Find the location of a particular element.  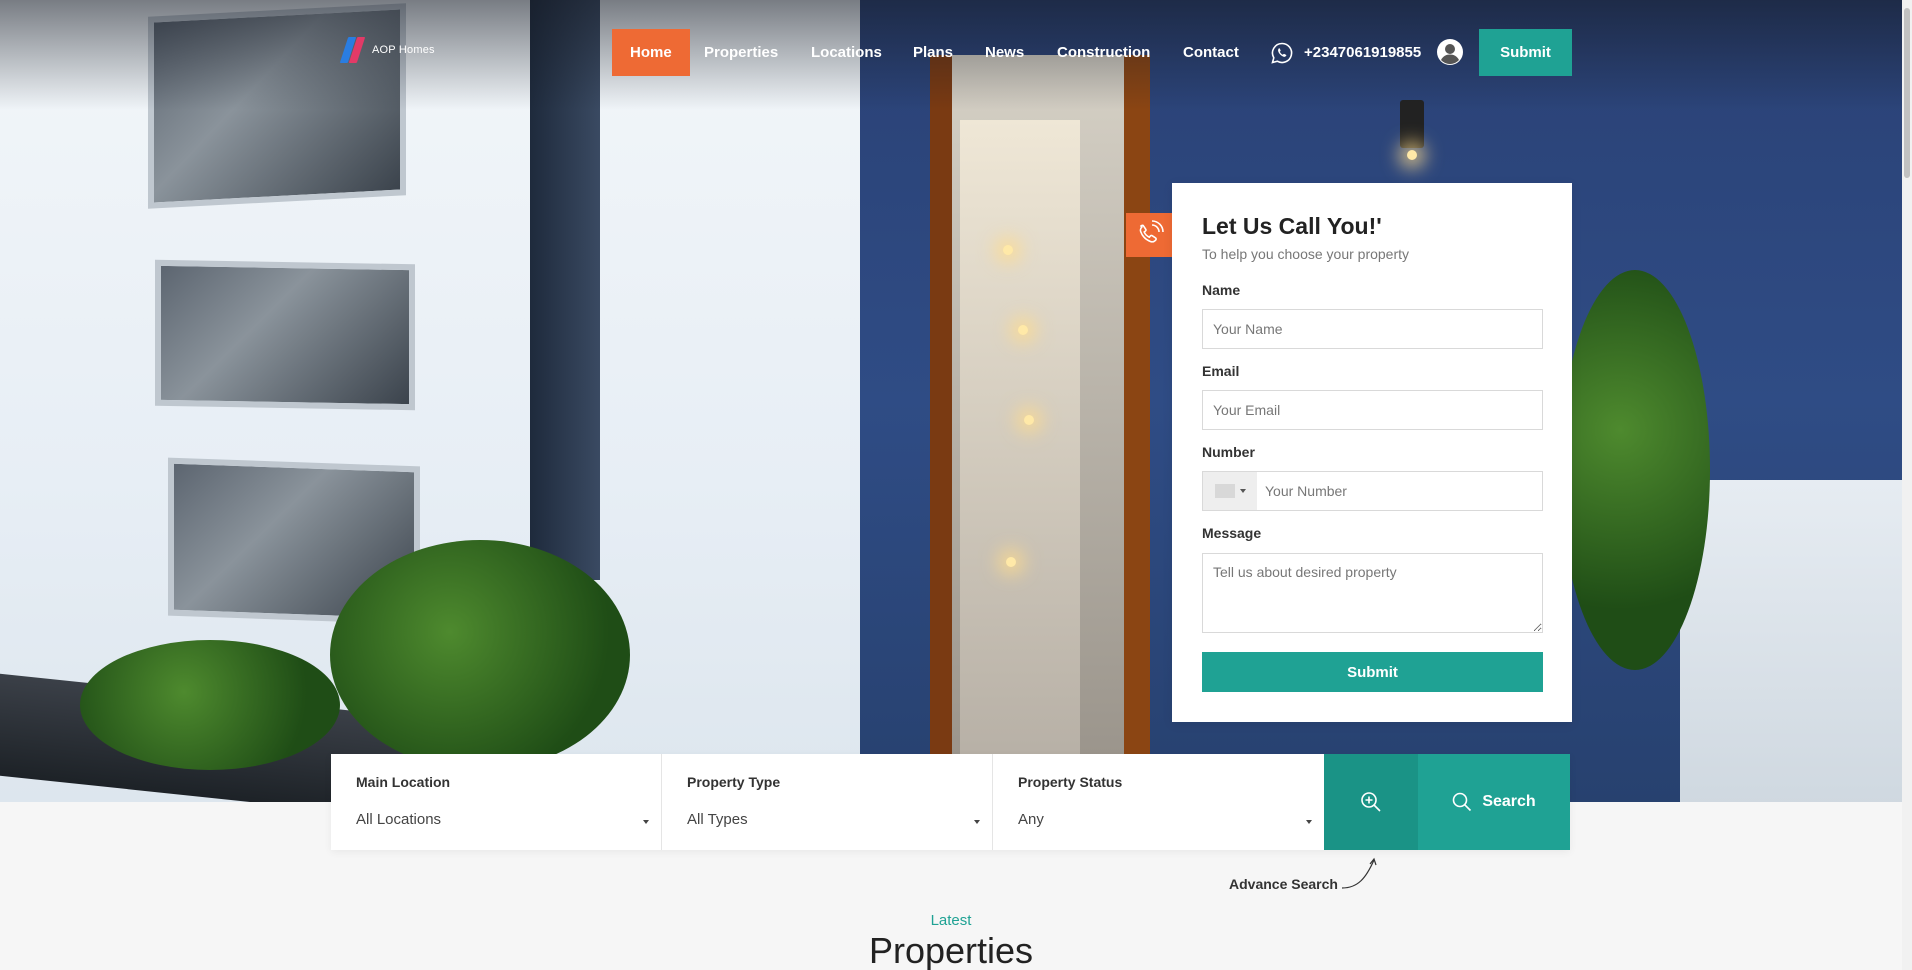

name-field is located at coordinates (1372, 329).